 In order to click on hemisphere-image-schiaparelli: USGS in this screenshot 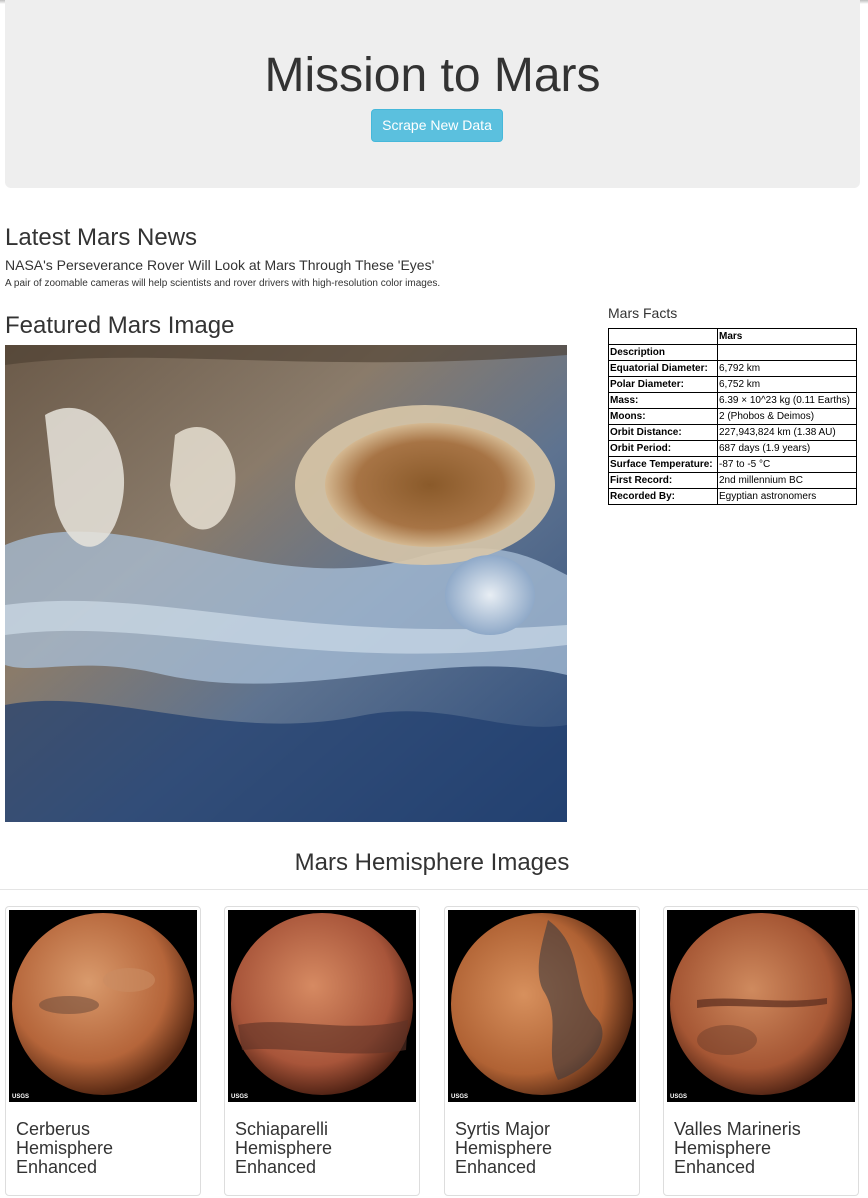, I will do `click(322, 1006)`.